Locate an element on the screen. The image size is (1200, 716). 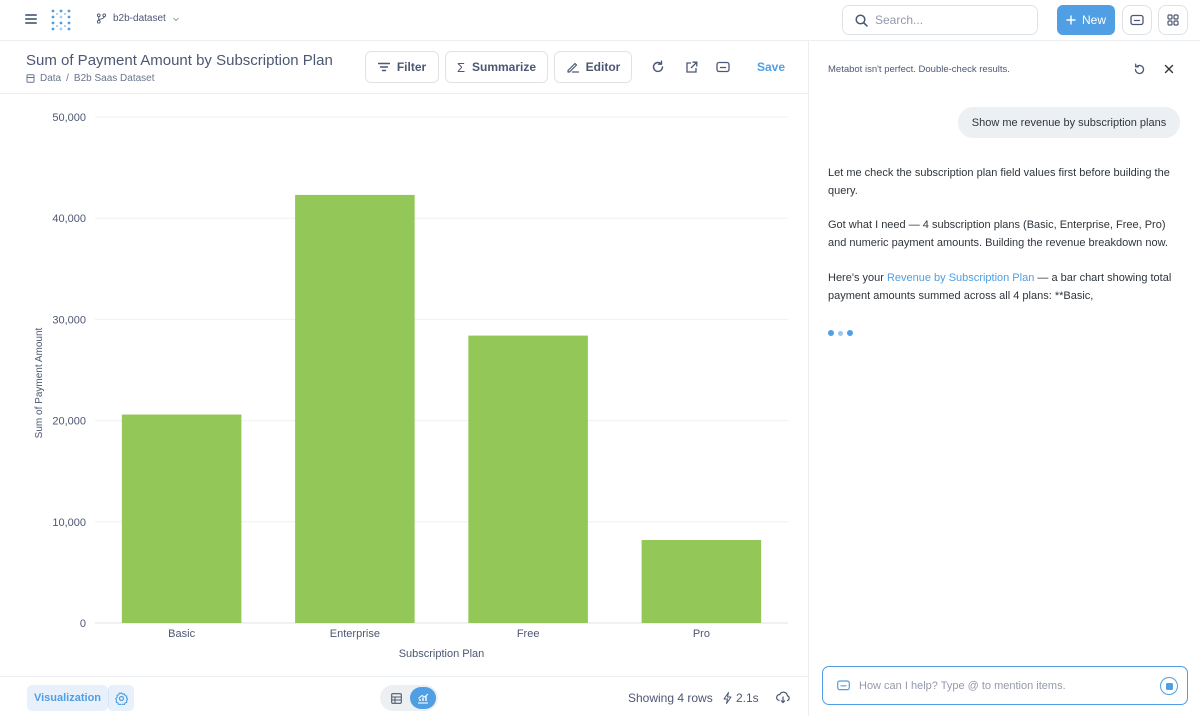
breadcrumb: Data / B2b Saas Dataset is located at coordinates (90, 78).